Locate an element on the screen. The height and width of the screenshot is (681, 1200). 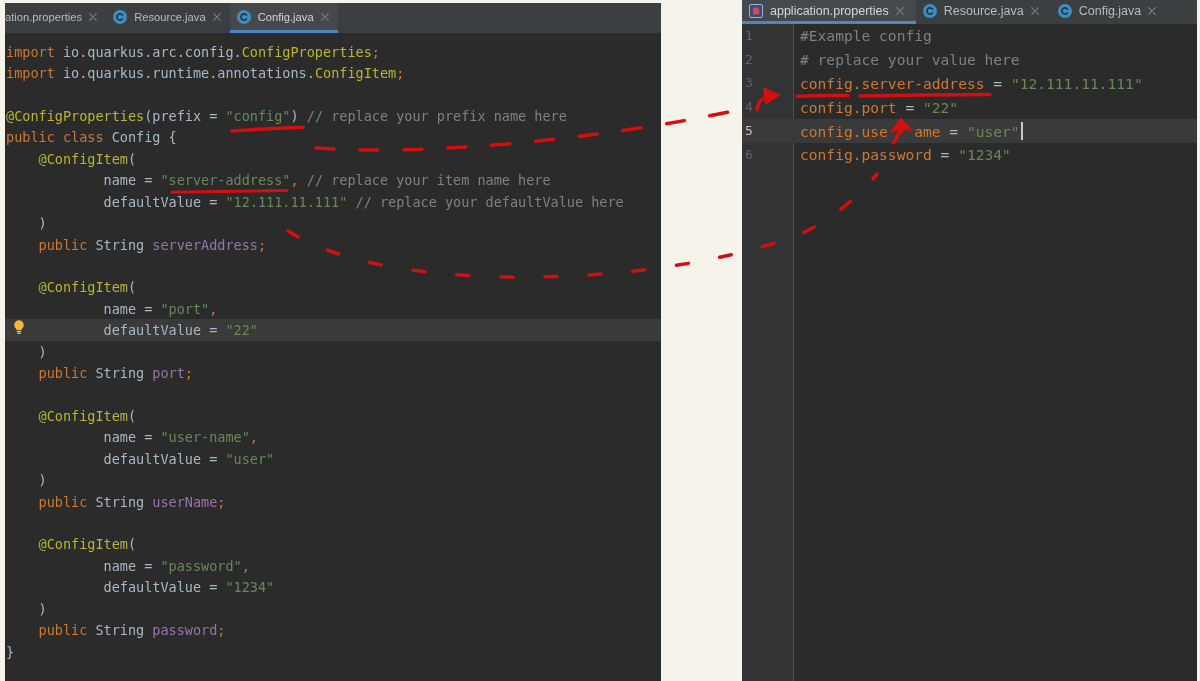
code-line: name = "password", is located at coordinates (176, 565).